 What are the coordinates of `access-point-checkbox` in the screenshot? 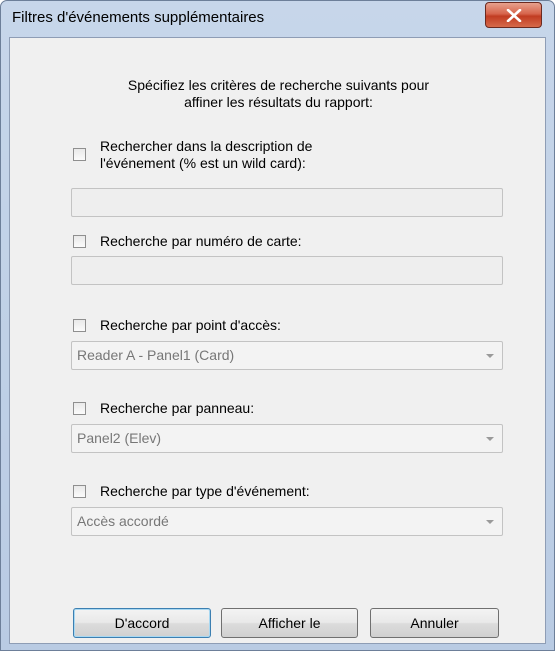 It's located at (79, 325).